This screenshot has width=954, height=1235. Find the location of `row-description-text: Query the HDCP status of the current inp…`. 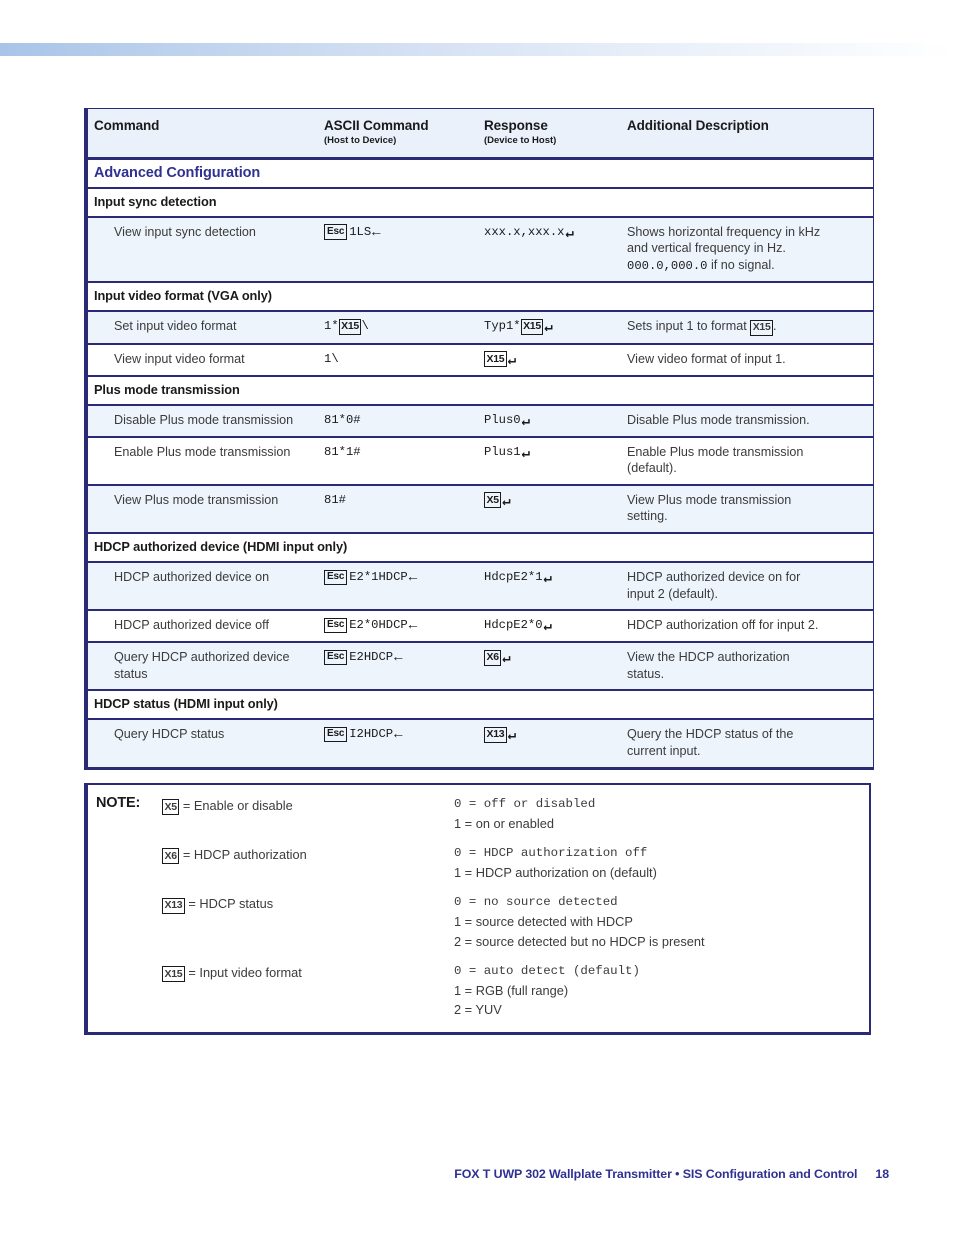

row-description-text: Query the HDCP status of the current inp… is located at coordinates (746, 742).